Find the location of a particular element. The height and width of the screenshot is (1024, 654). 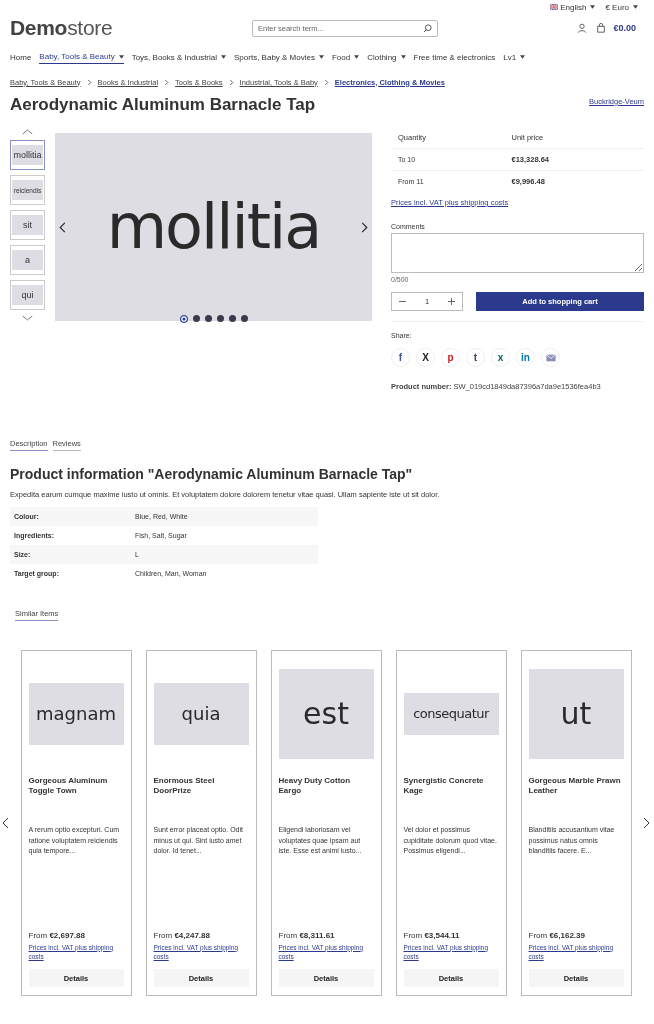

section-heading: Product information "Aerodynamic Aluminum Barnacle Tap" is located at coordinates (212, 474).